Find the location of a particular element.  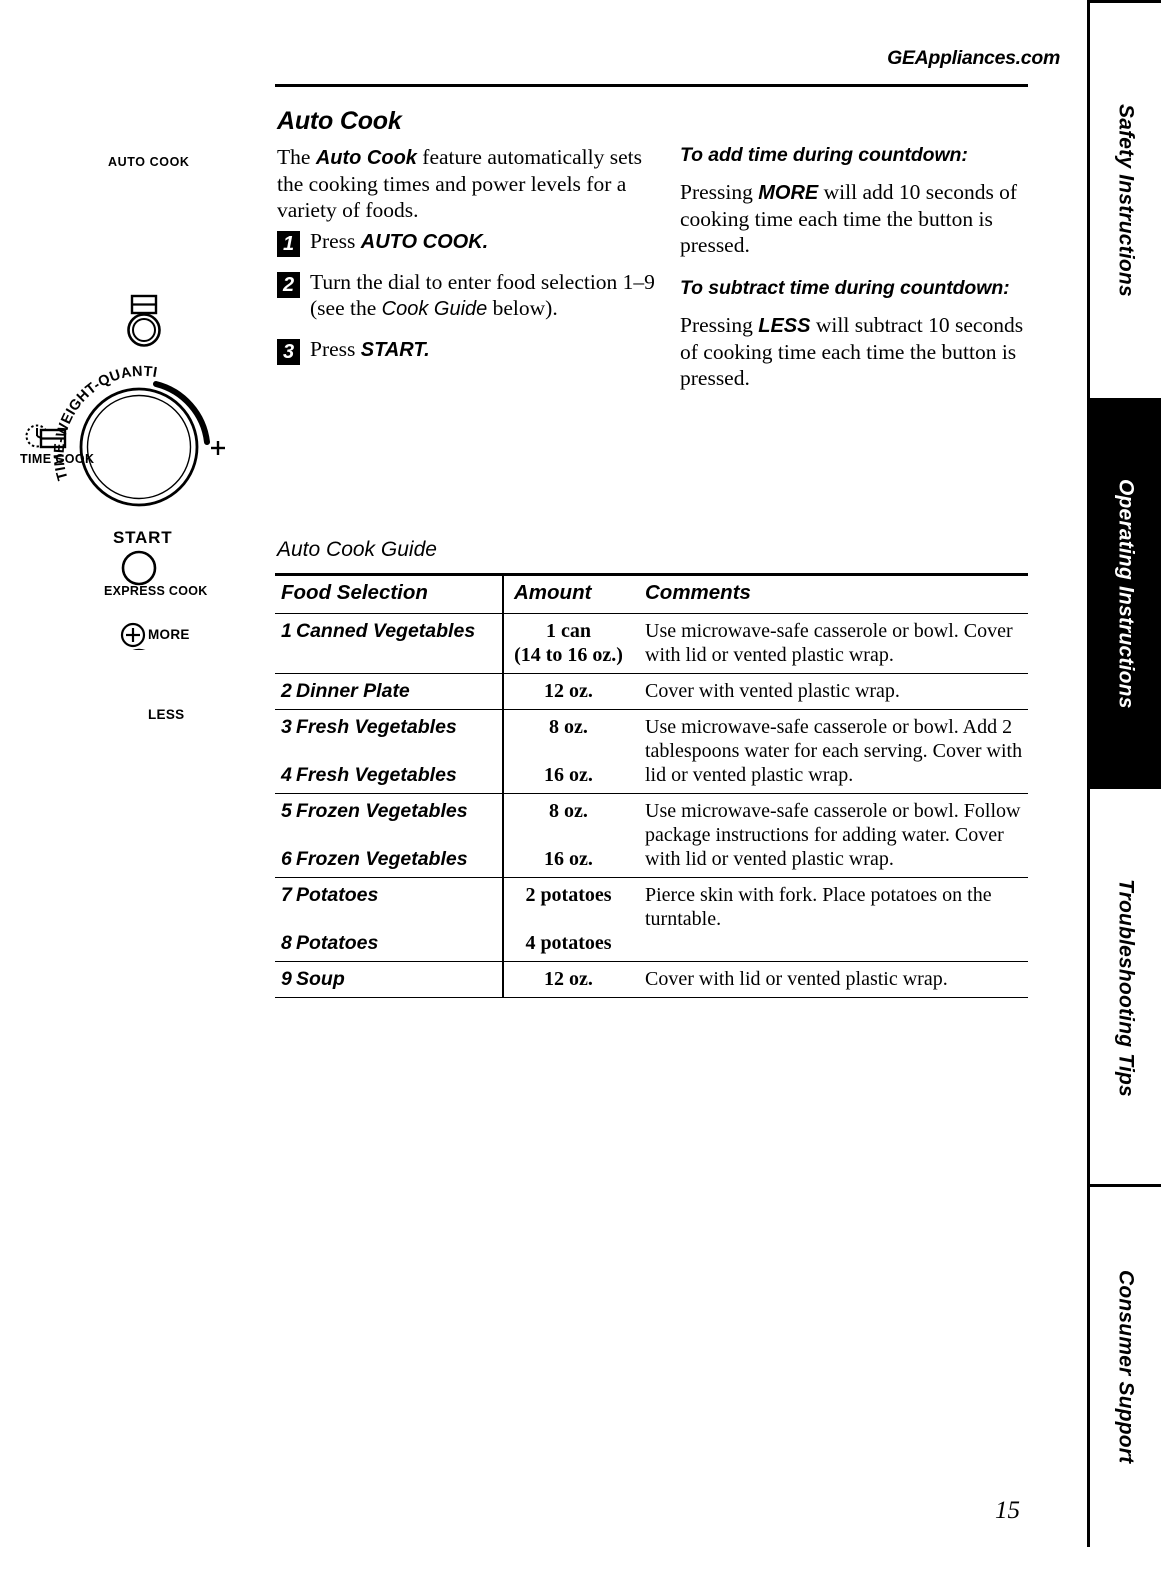

cell-food-selection: 2 Dinner Plate is located at coordinates (389, 691).